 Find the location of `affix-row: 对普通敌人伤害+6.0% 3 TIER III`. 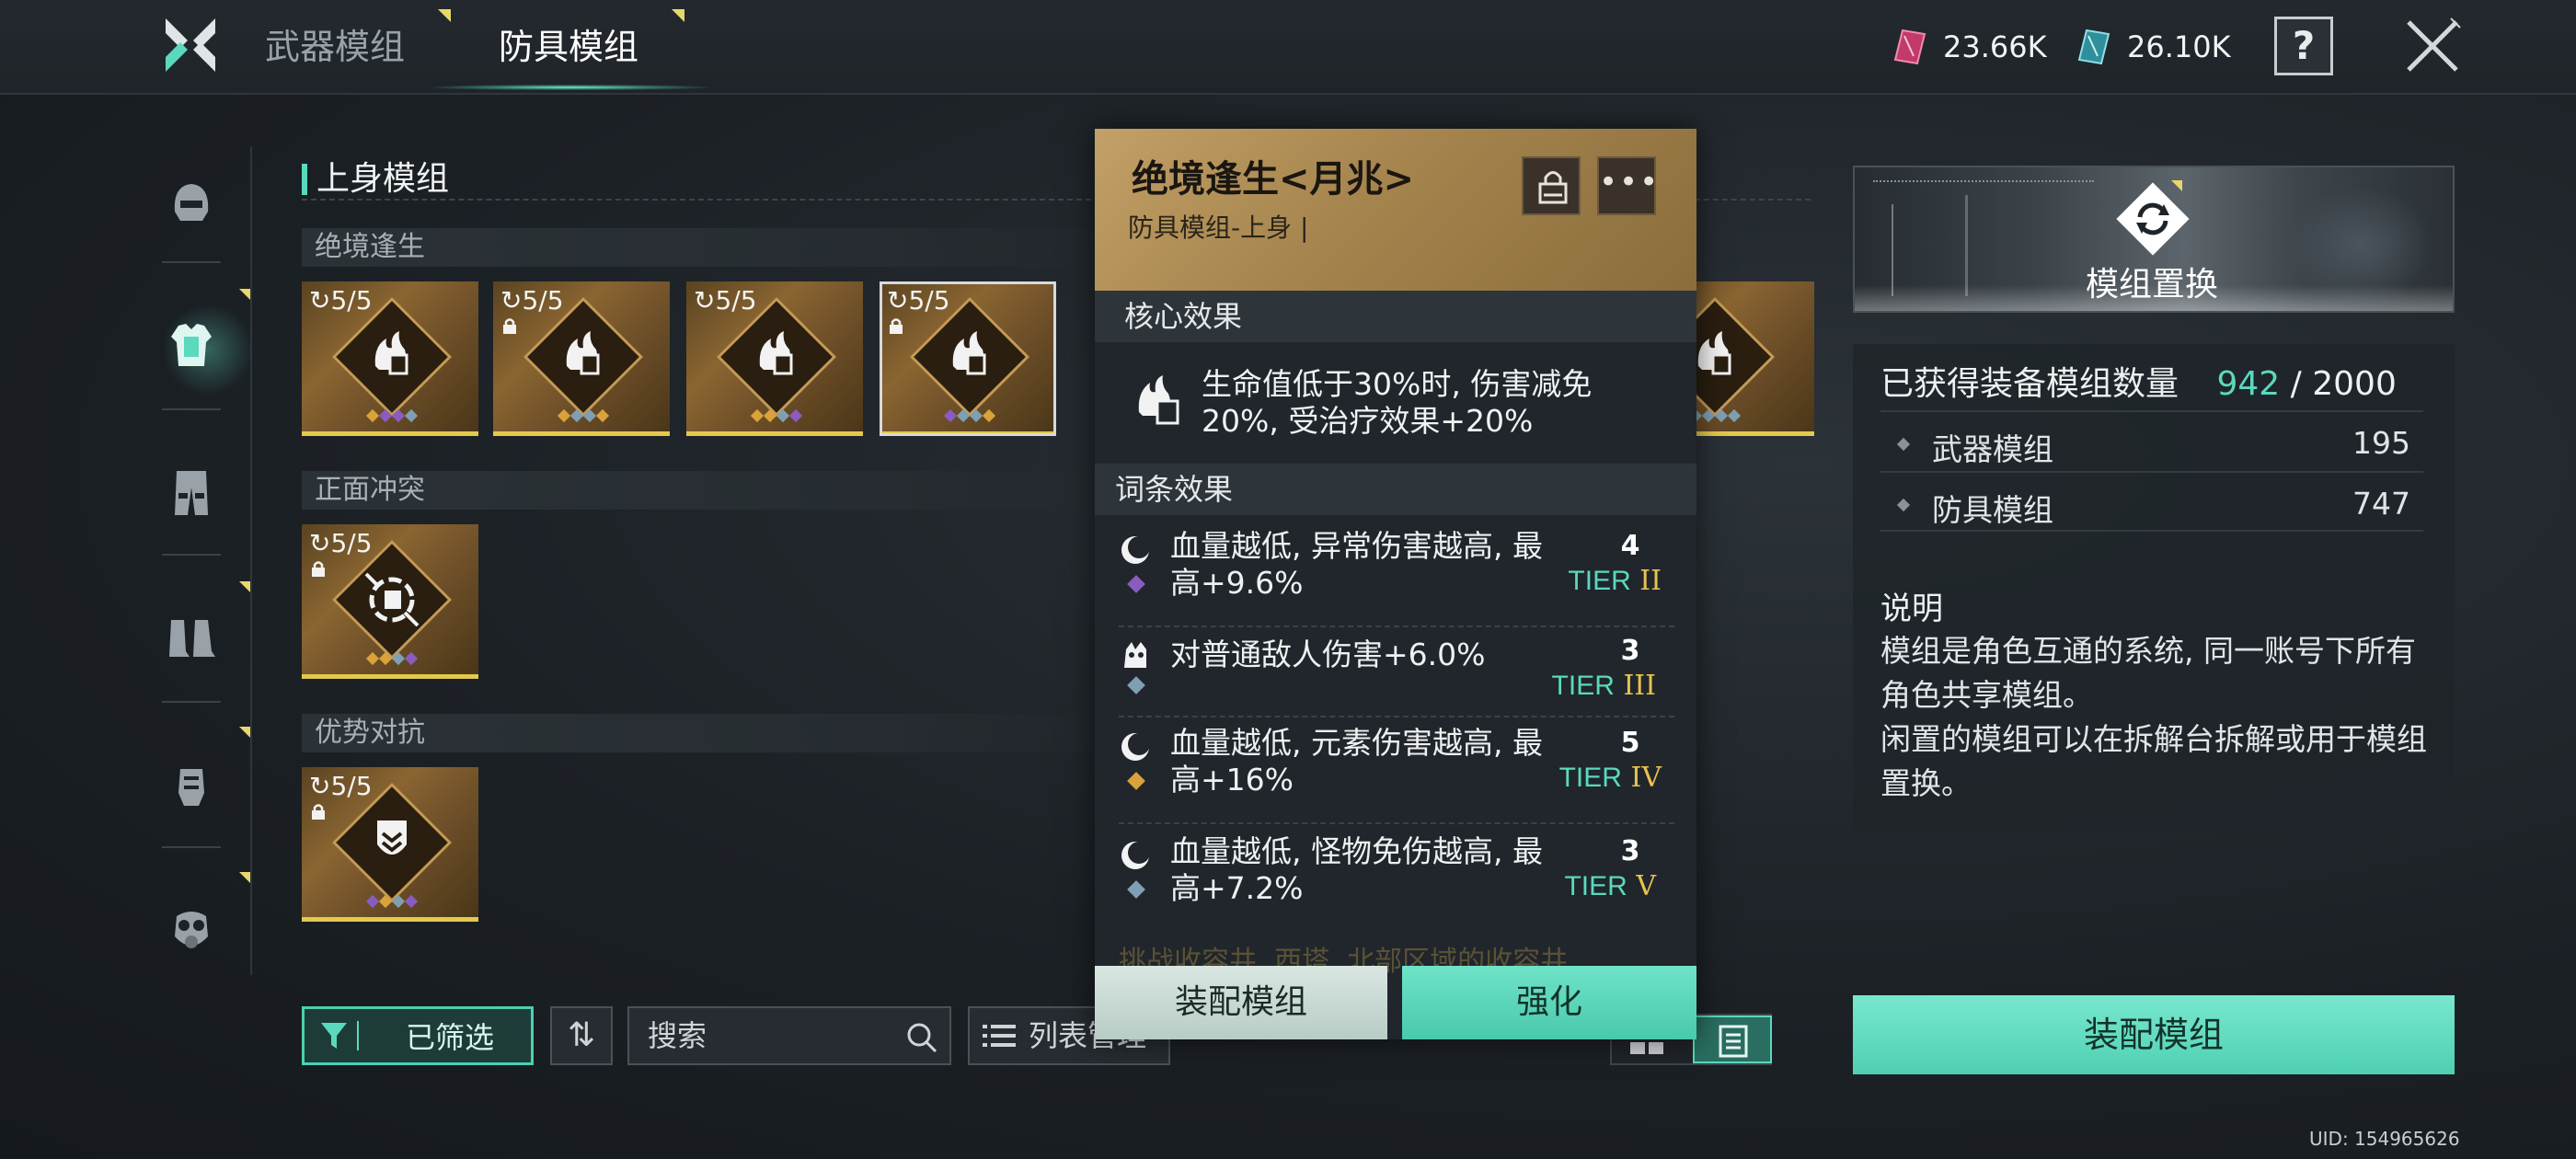

affix-row: 对普通敌人伤害+6.0% 3 TIER III is located at coordinates (1396, 673).